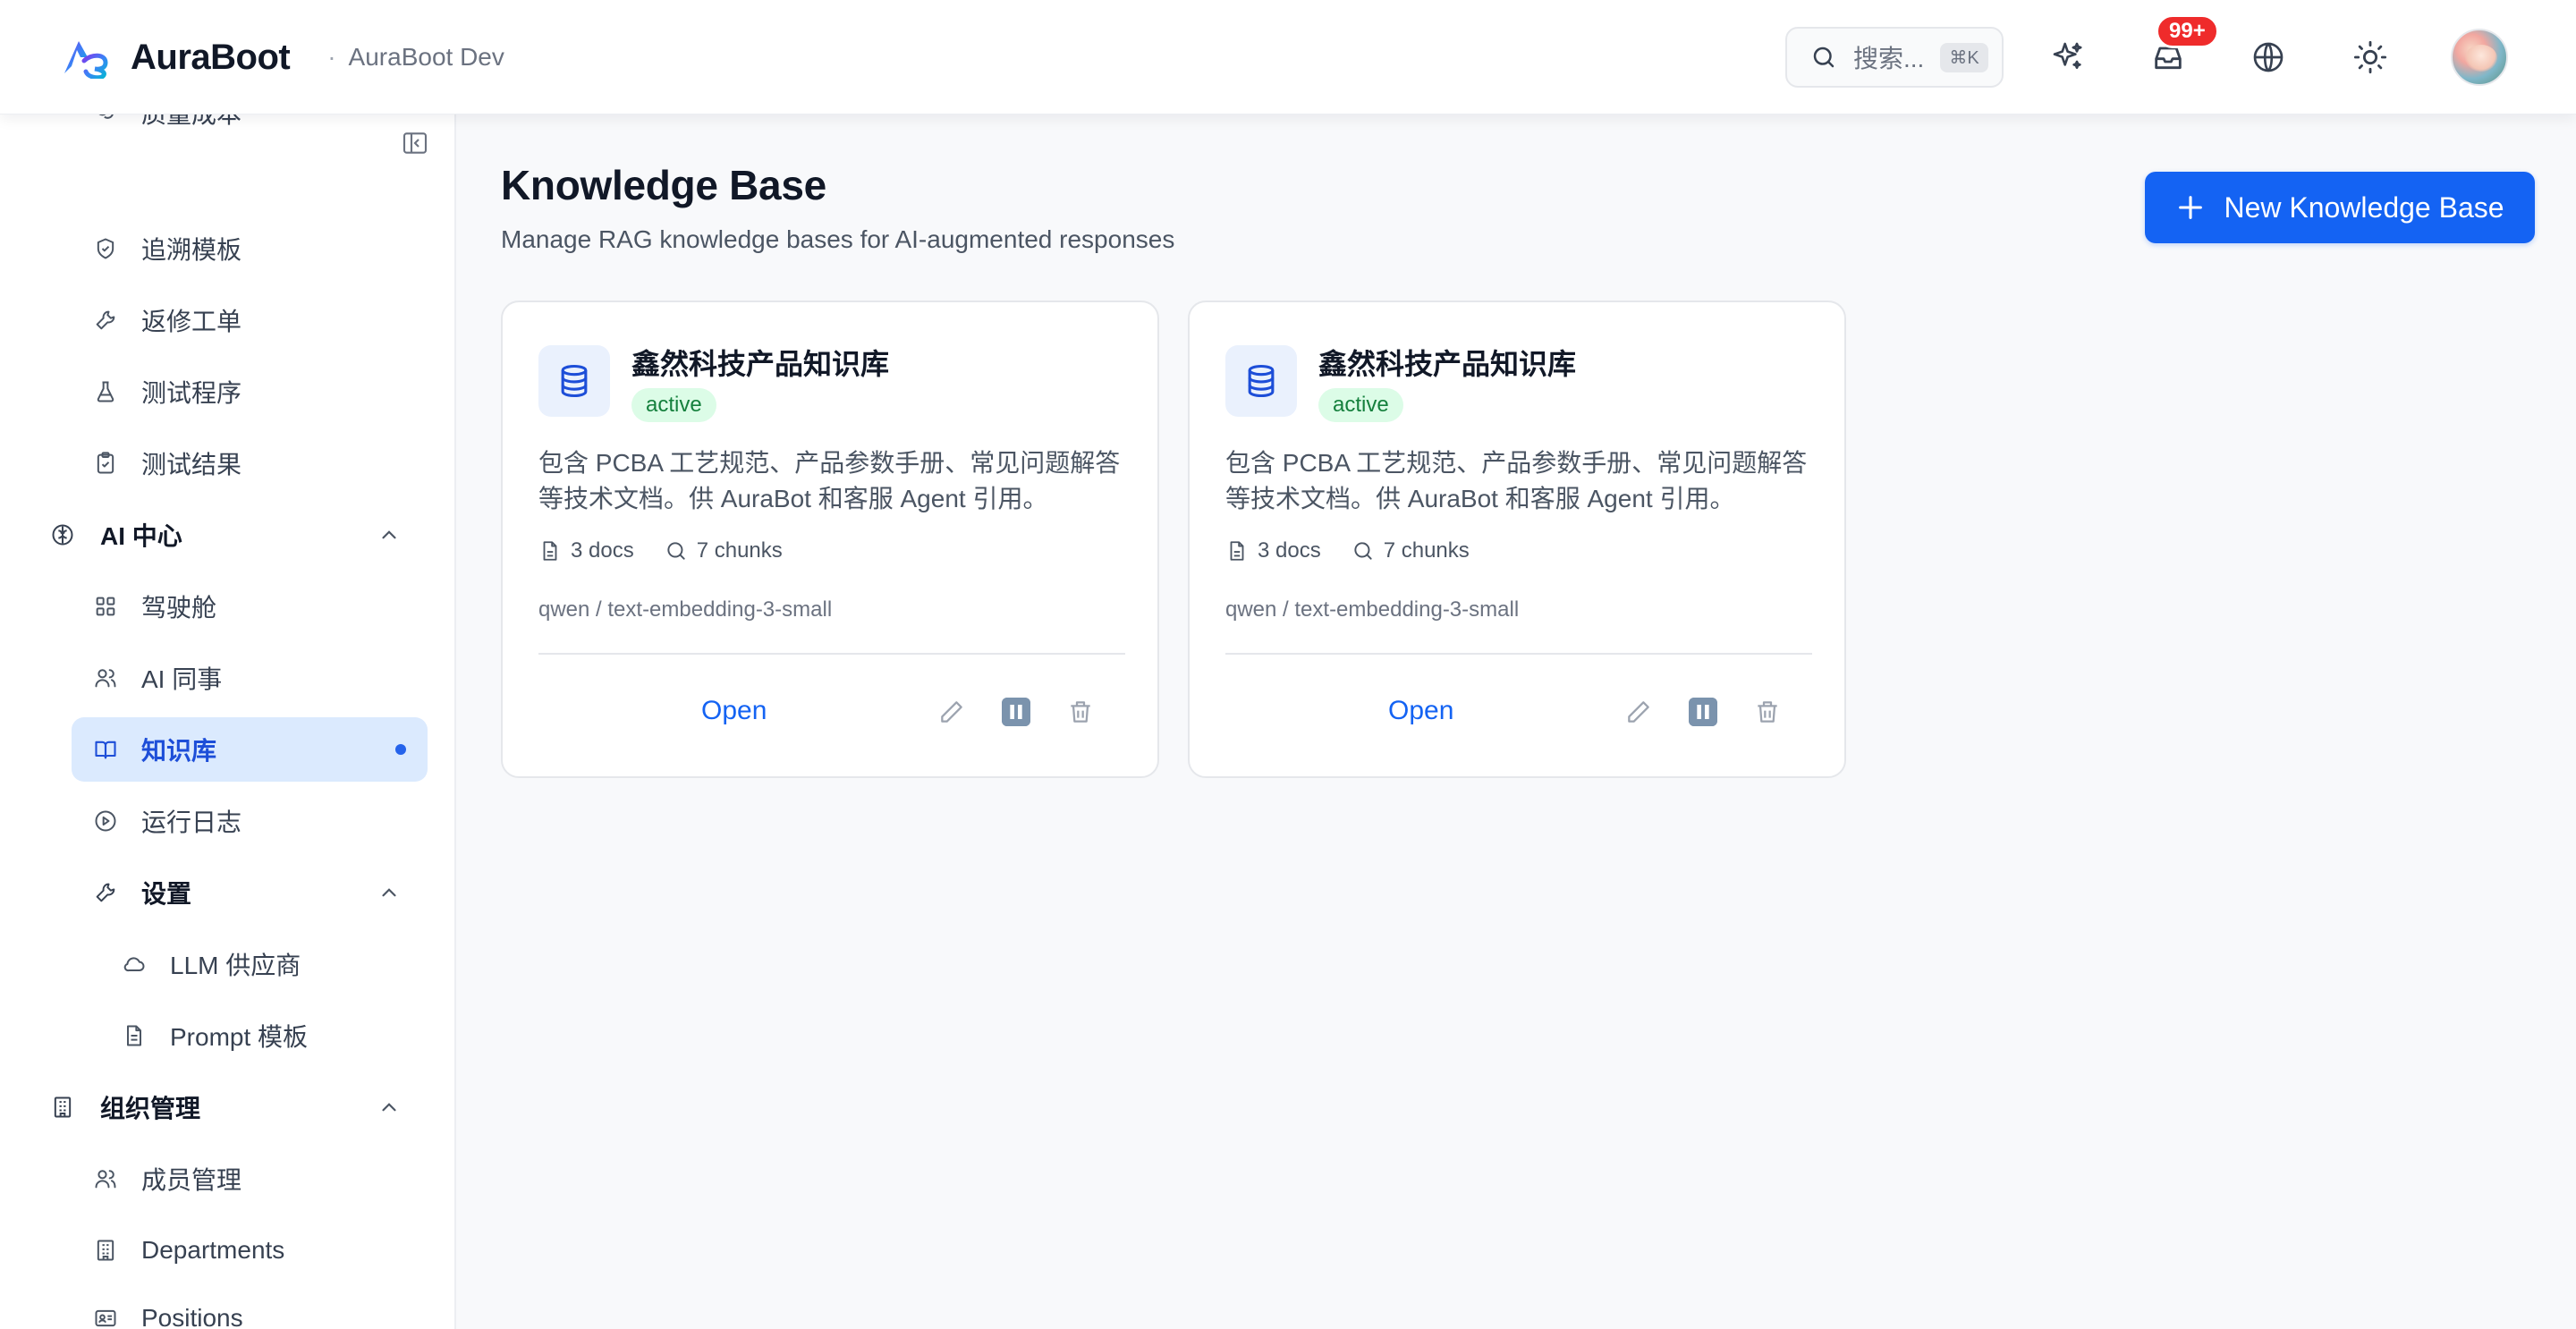 Image resolution: width=2576 pixels, height=1329 pixels. Describe the element at coordinates (260, 1307) in the screenshot. I see `sidebar-item-positions: Positions` at that location.